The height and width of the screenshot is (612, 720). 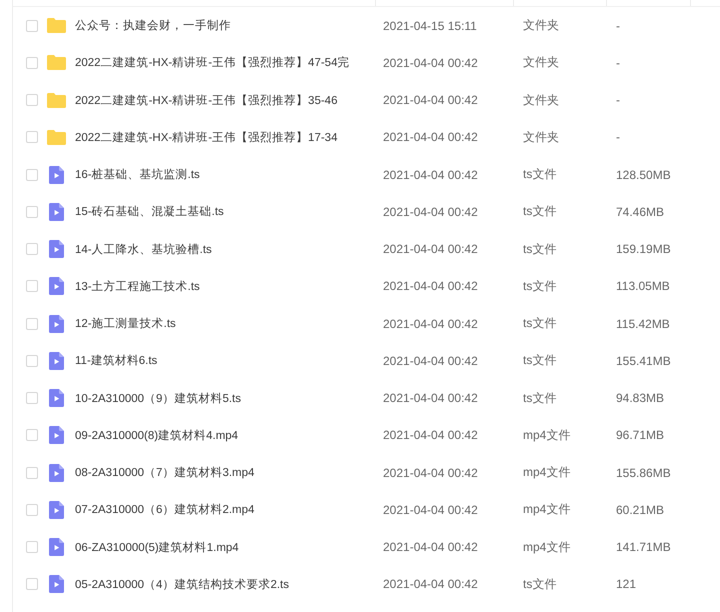 I want to click on file-name: 09-2A310000(8)建筑材料4.mp4, so click(x=156, y=435).